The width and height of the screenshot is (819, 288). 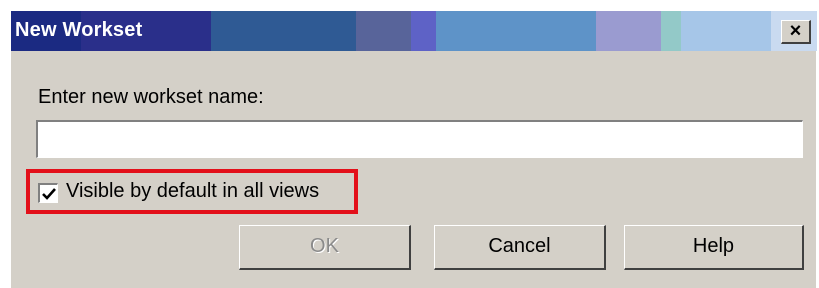 I want to click on checkmark-icon, so click(x=49, y=194).